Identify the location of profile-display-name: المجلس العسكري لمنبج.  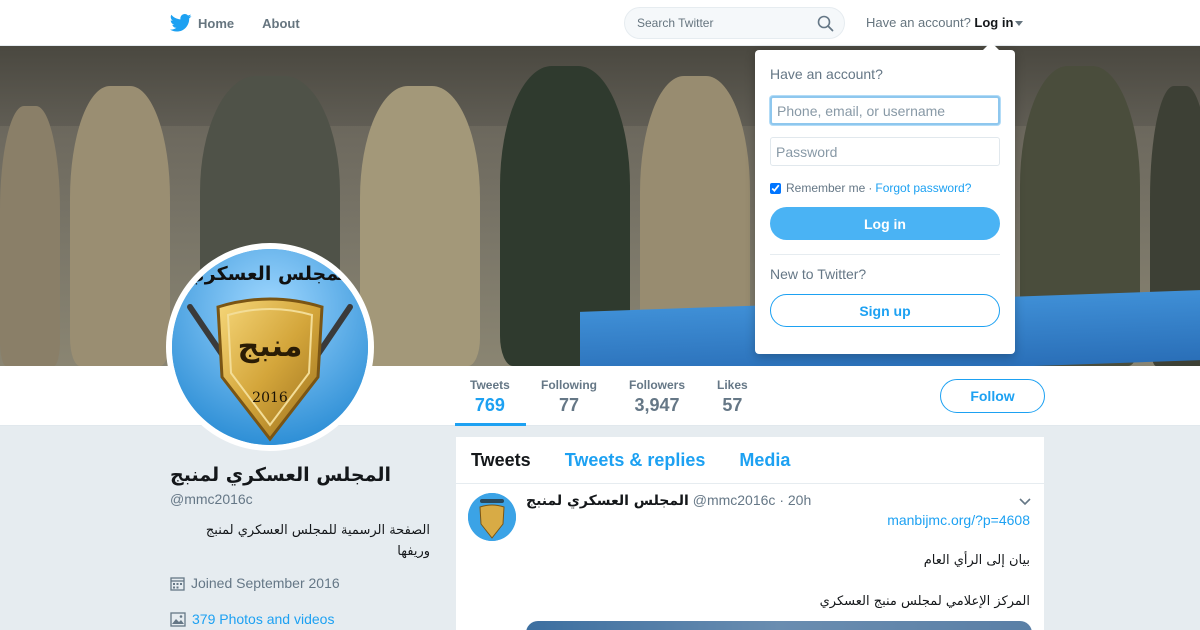
(280, 475).